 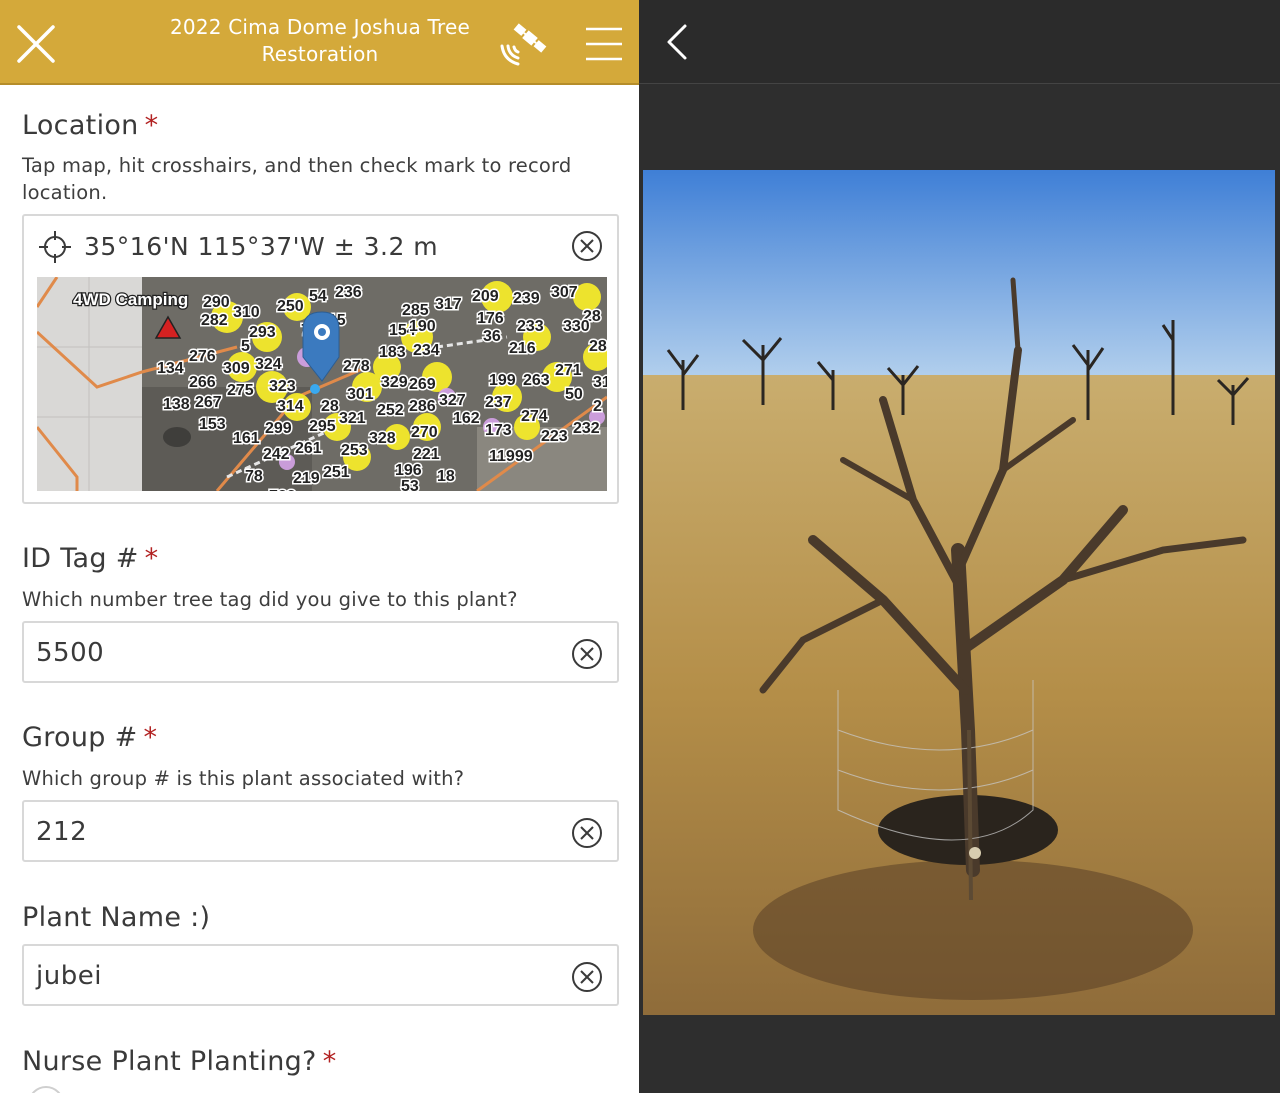 What do you see at coordinates (356, 366) in the screenshot?
I see `map-plot-label: 278` at bounding box center [356, 366].